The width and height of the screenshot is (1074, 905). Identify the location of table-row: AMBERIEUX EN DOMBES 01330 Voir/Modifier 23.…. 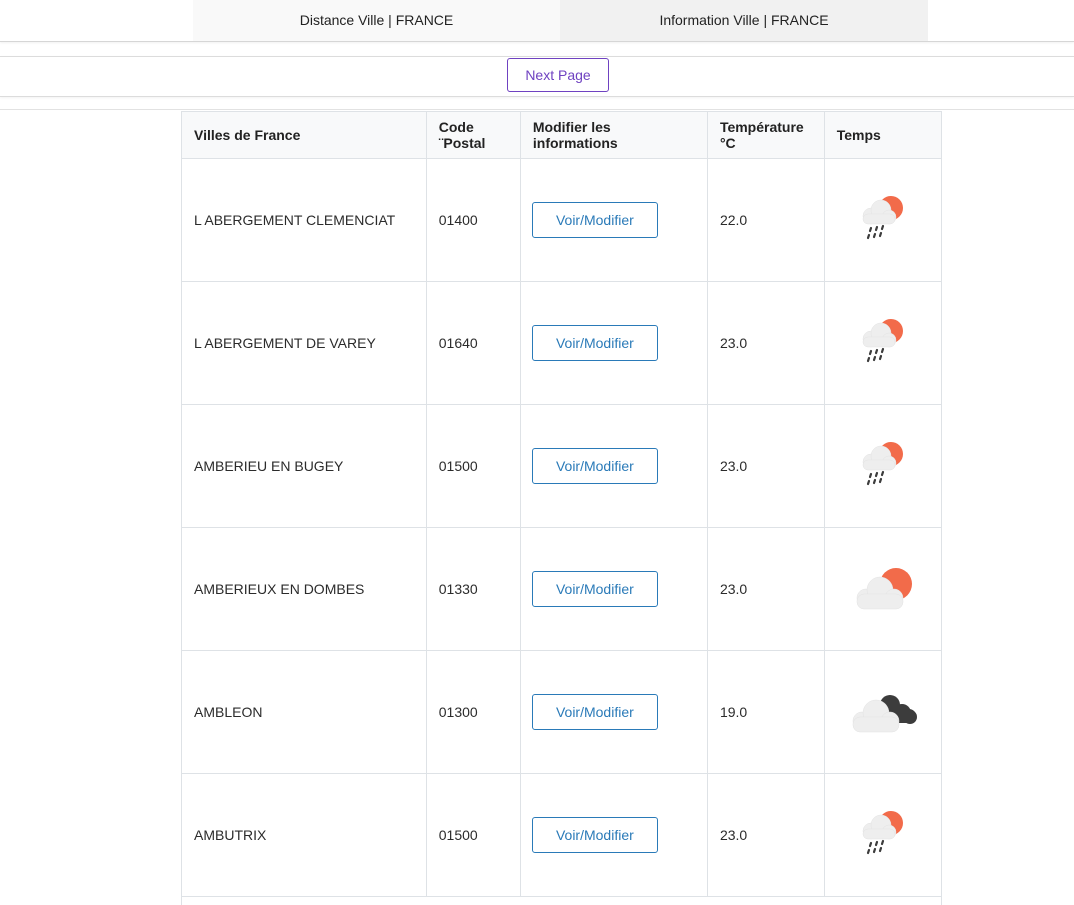
(561, 589).